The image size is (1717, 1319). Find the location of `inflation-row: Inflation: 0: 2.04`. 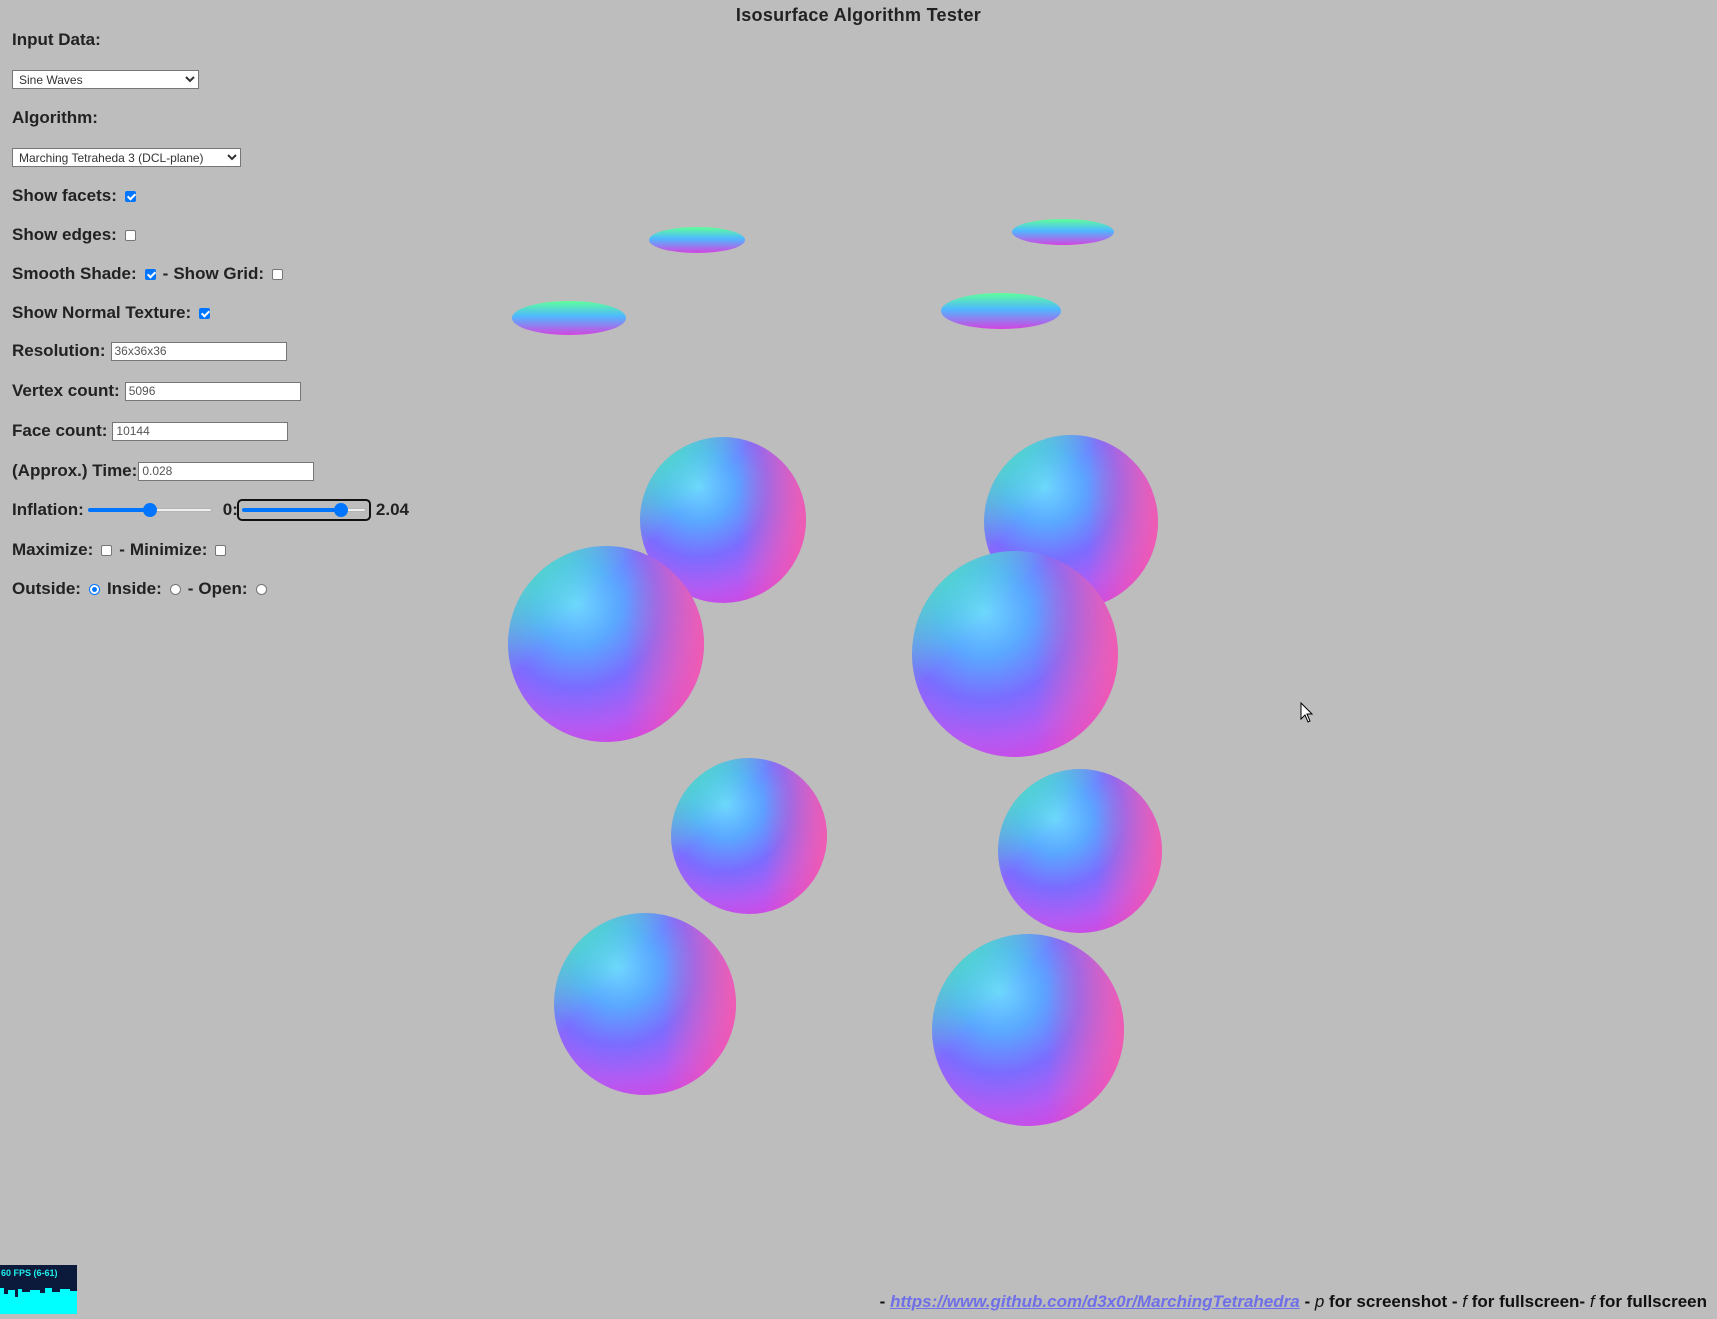

inflation-row: Inflation: 0: 2.04 is located at coordinates (210, 510).